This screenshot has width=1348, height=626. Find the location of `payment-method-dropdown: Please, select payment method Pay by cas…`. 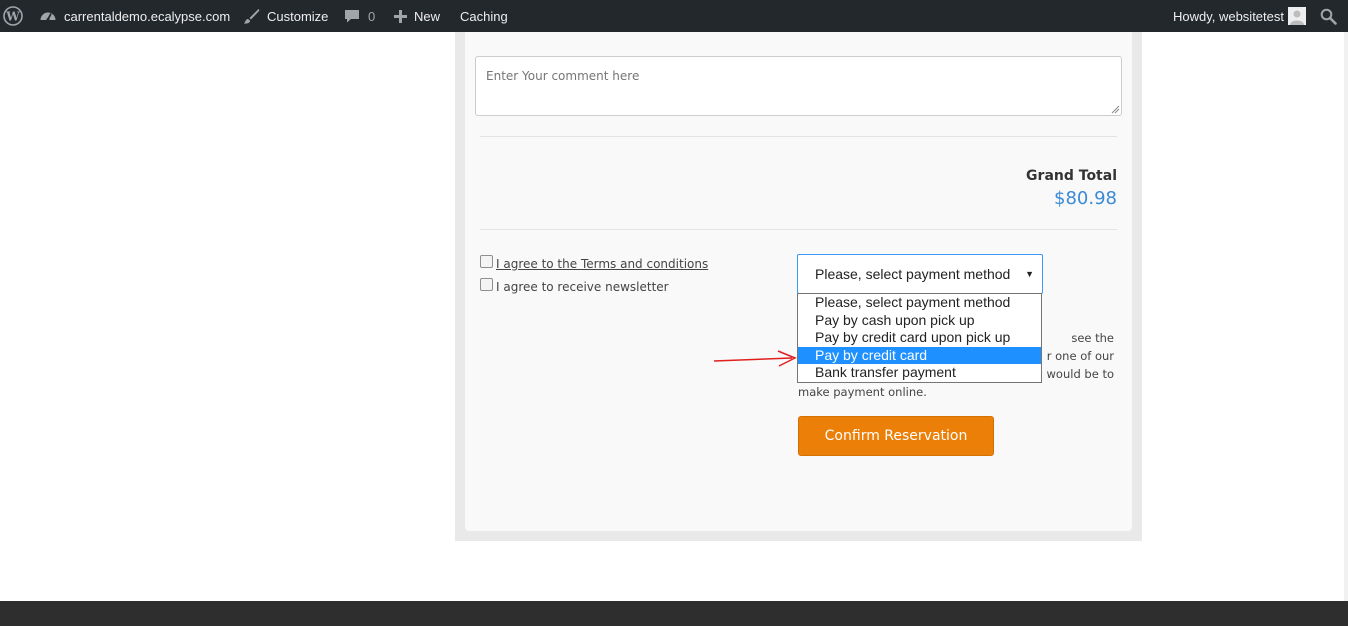

payment-method-dropdown: Please, select payment method Pay by cas… is located at coordinates (919, 338).